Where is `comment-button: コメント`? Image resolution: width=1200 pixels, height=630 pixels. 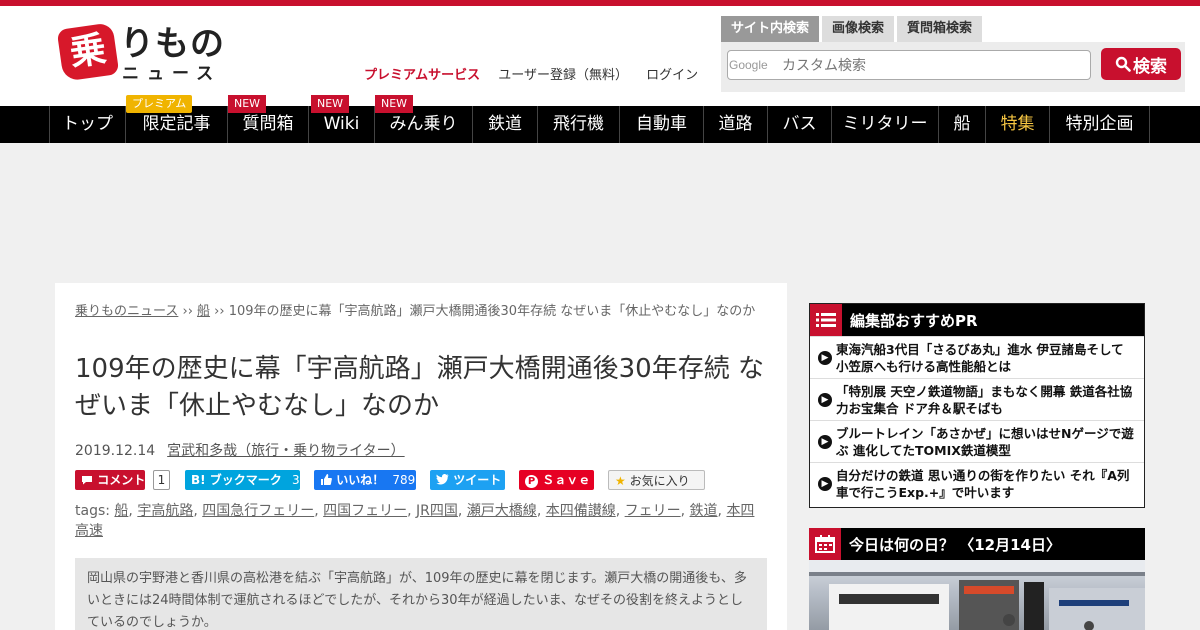 comment-button: コメント is located at coordinates (110, 480).